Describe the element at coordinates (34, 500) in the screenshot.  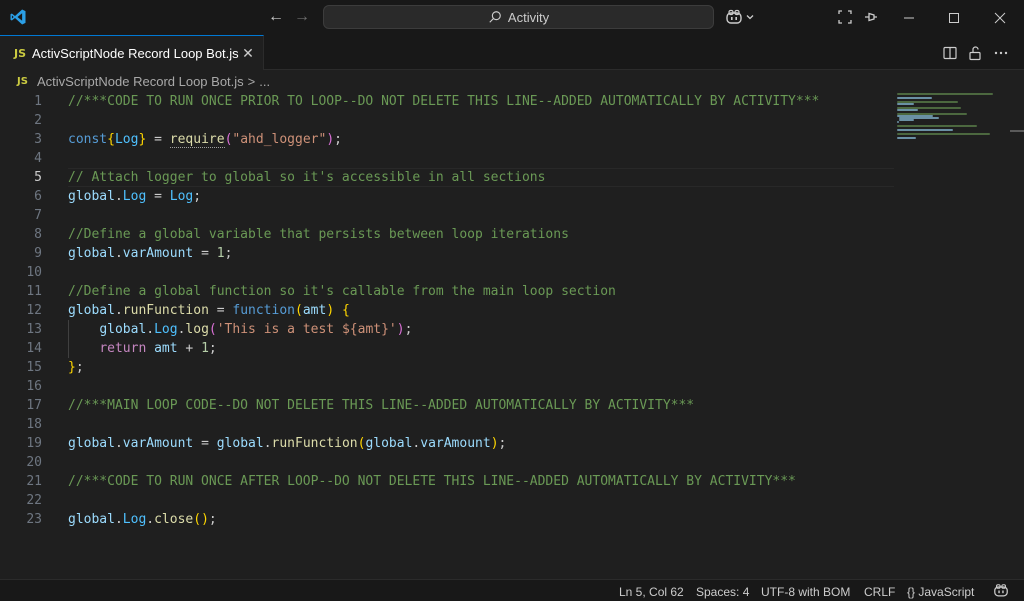
I see `line-number: 22` at that location.